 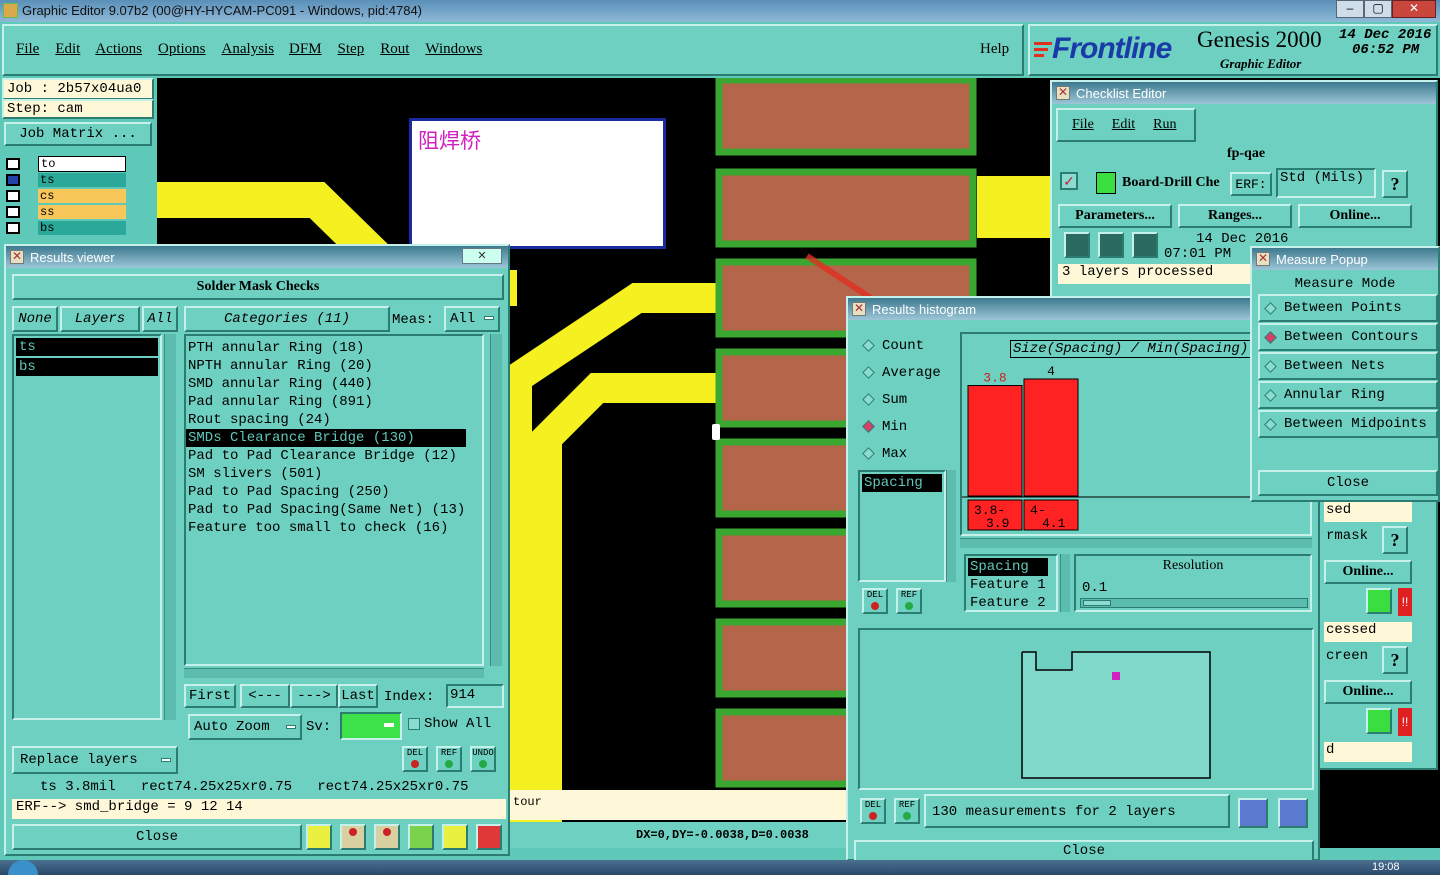 What do you see at coordinates (334, 474) in the screenshot?
I see `category-item: SM slivers (501)` at bounding box center [334, 474].